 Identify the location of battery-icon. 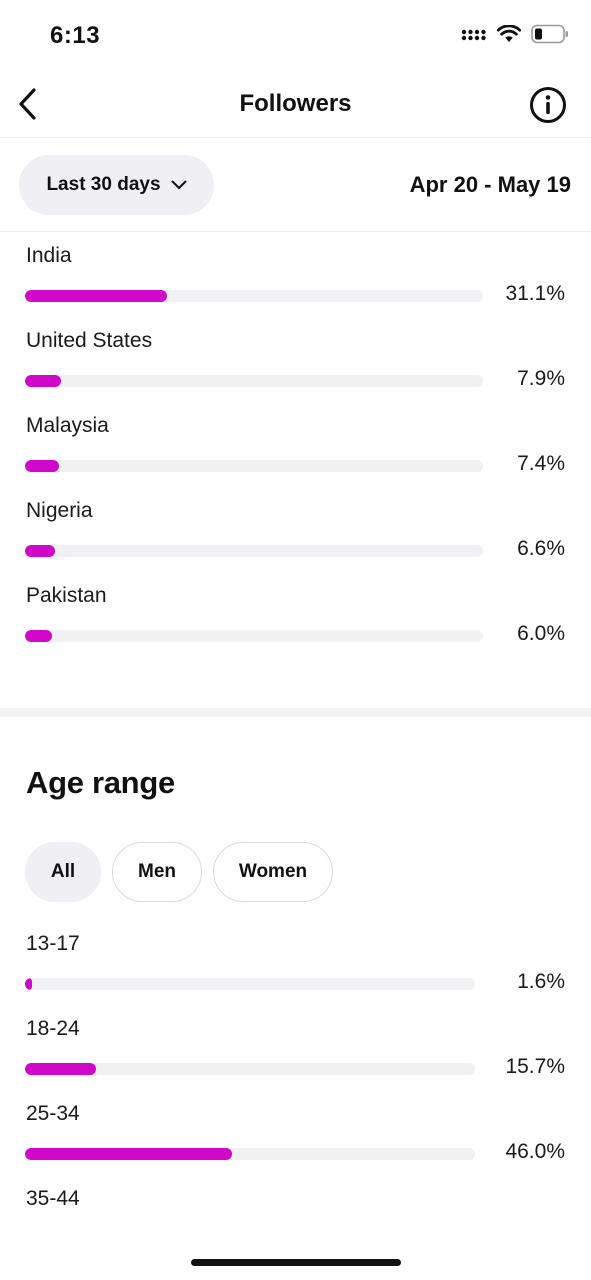
(550, 36).